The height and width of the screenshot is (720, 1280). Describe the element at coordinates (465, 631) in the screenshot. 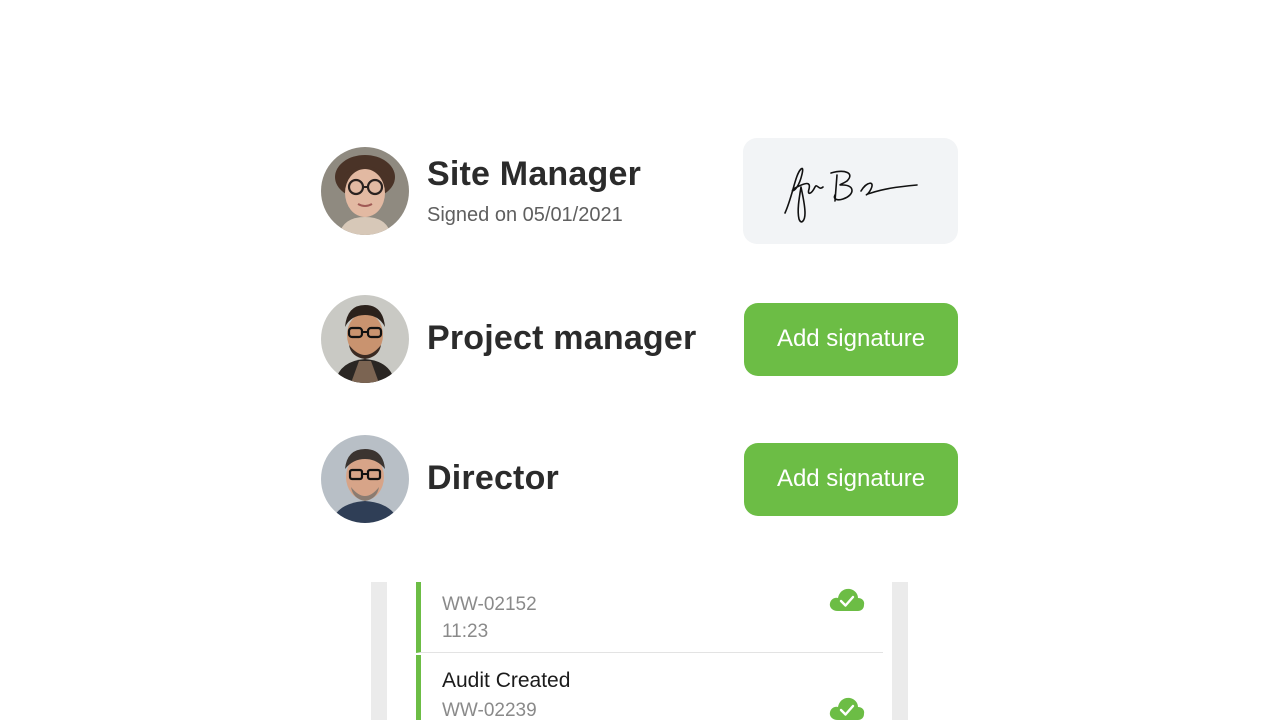

I see `feed-item-time: 11:23` at that location.